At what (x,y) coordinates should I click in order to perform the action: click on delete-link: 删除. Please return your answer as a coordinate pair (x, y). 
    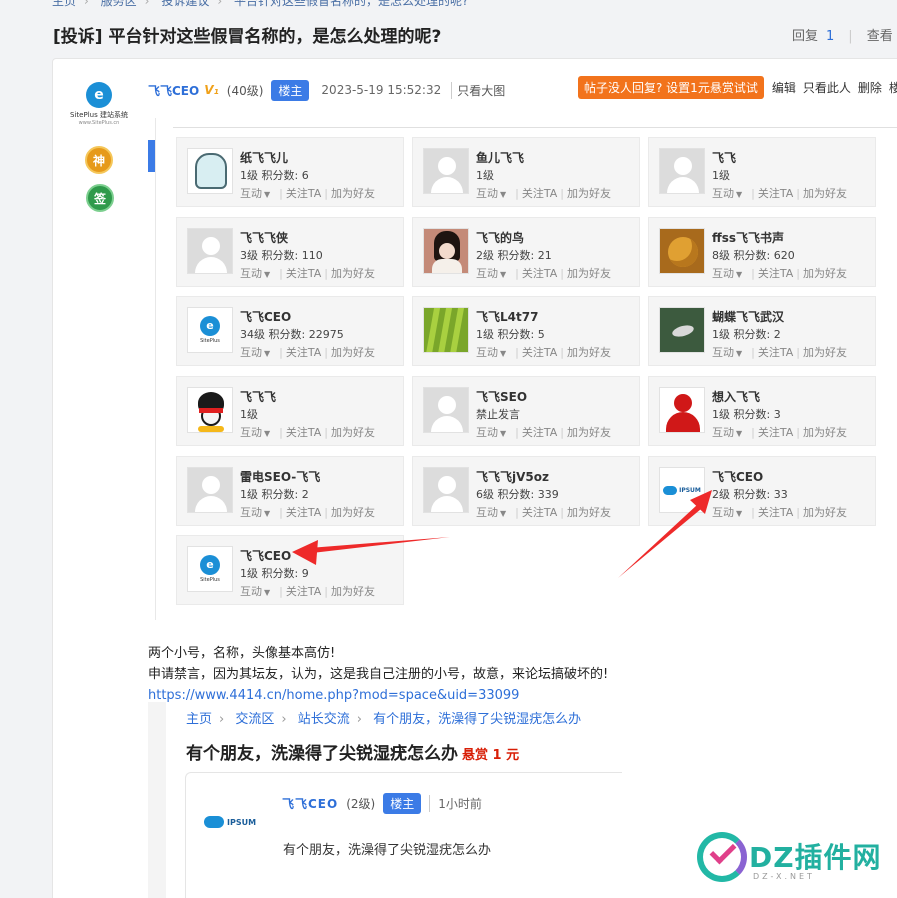
    Looking at the image, I should click on (870, 87).